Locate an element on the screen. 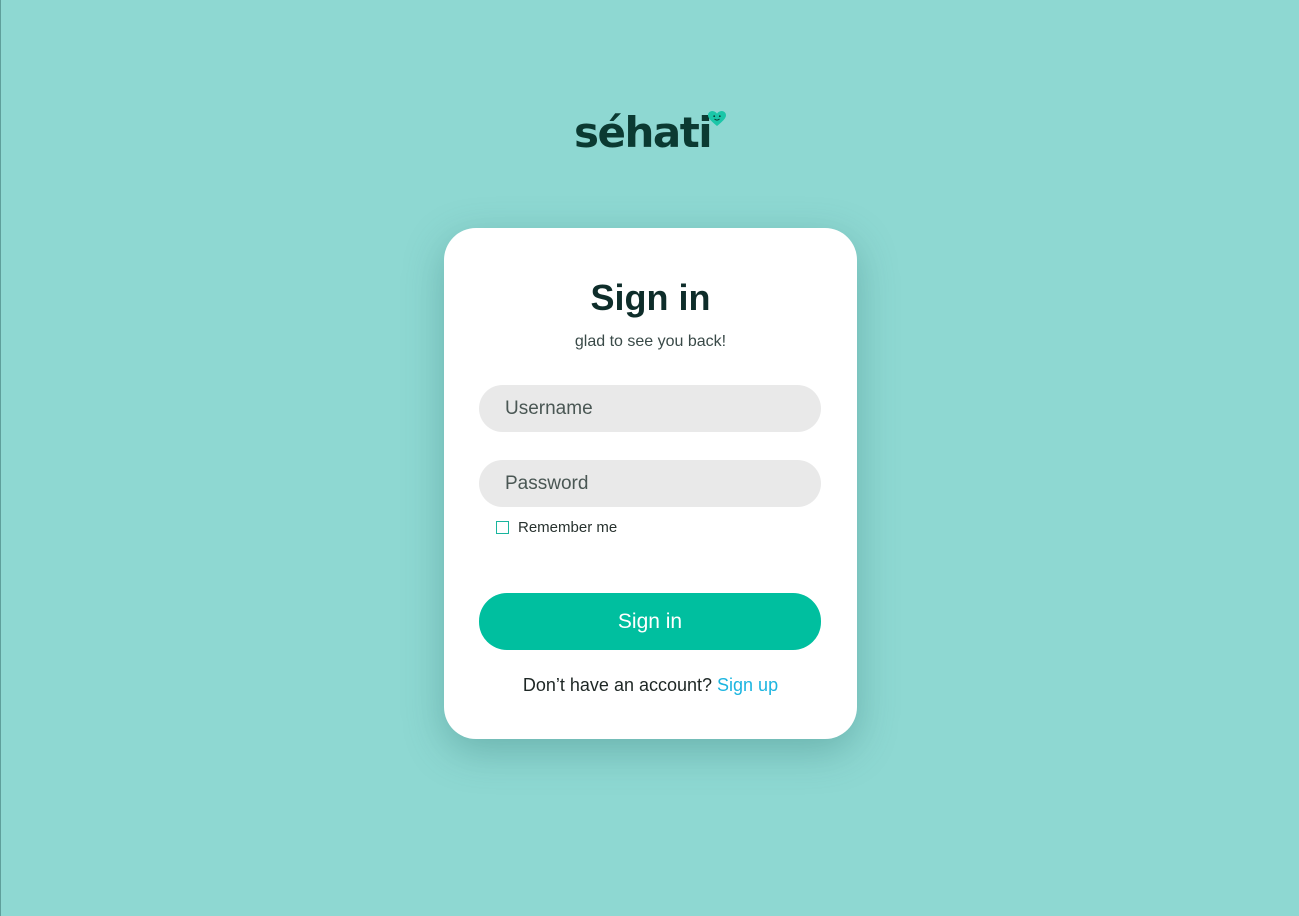 The image size is (1299, 916). card-subtitle: glad to see you back! is located at coordinates (650, 341).